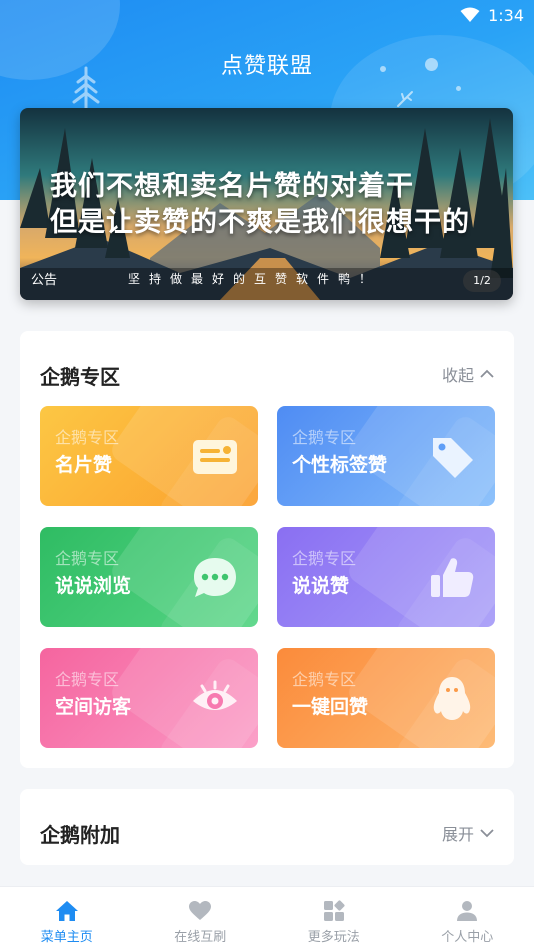 This screenshot has height=949, width=534. Describe the element at coordinates (200, 937) in the screenshot. I see `nav-label: 在线互刷` at that location.